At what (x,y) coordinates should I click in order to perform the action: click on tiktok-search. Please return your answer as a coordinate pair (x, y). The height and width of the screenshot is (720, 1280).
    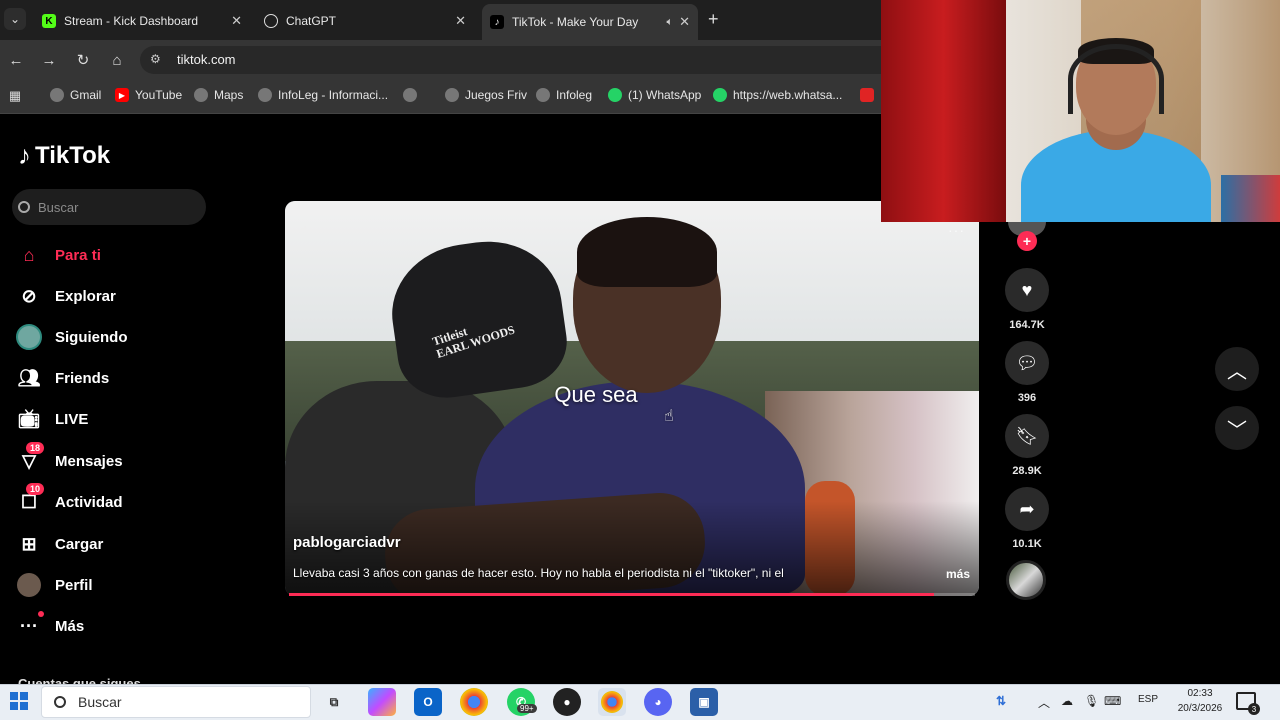
    Looking at the image, I should click on (109, 207).